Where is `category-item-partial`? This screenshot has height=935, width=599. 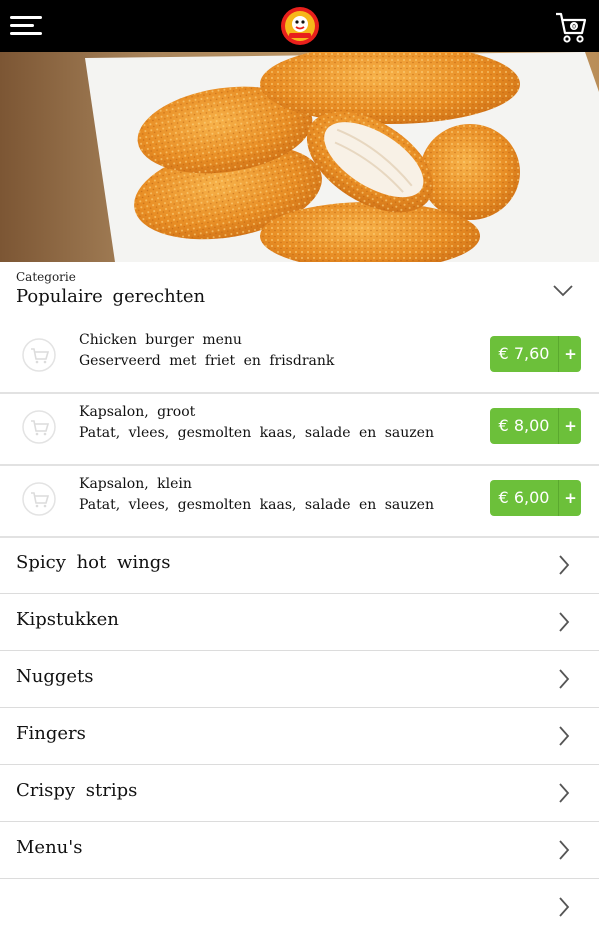 category-item-partial is located at coordinates (299, 906).